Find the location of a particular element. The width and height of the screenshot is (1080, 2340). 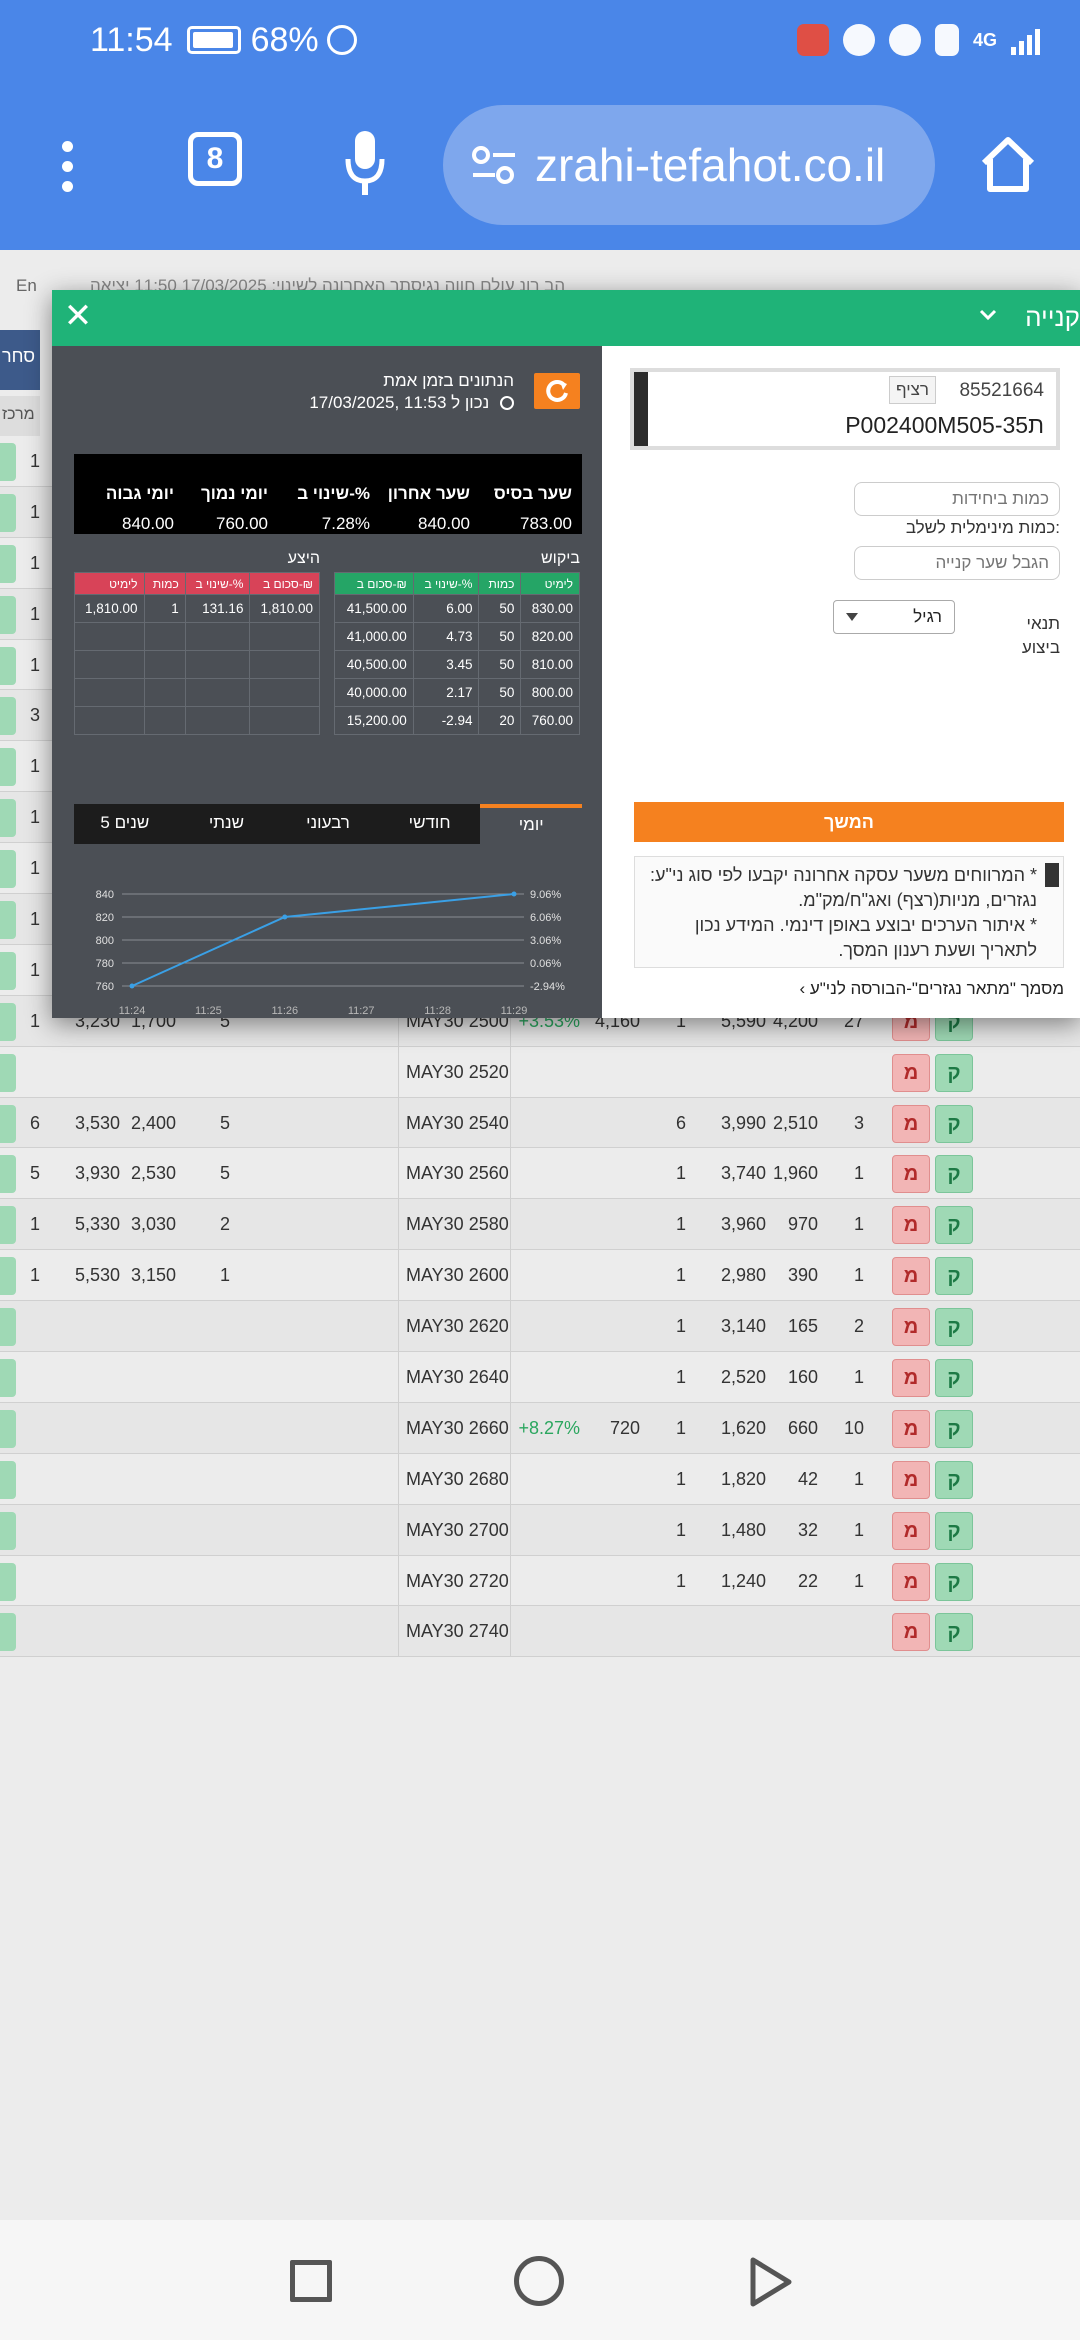

close-icon: ✕ is located at coordinates (78, 316).